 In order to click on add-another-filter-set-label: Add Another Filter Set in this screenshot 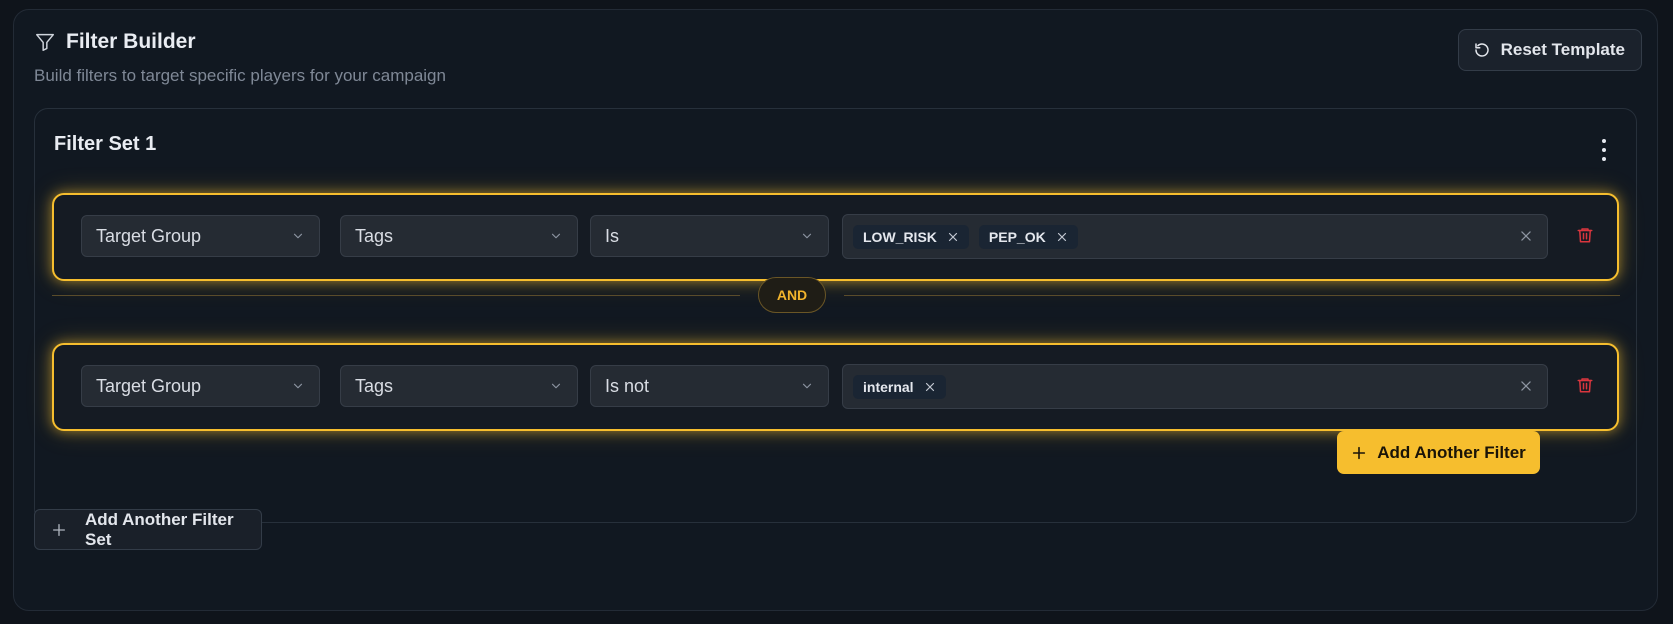, I will do `click(159, 529)`.